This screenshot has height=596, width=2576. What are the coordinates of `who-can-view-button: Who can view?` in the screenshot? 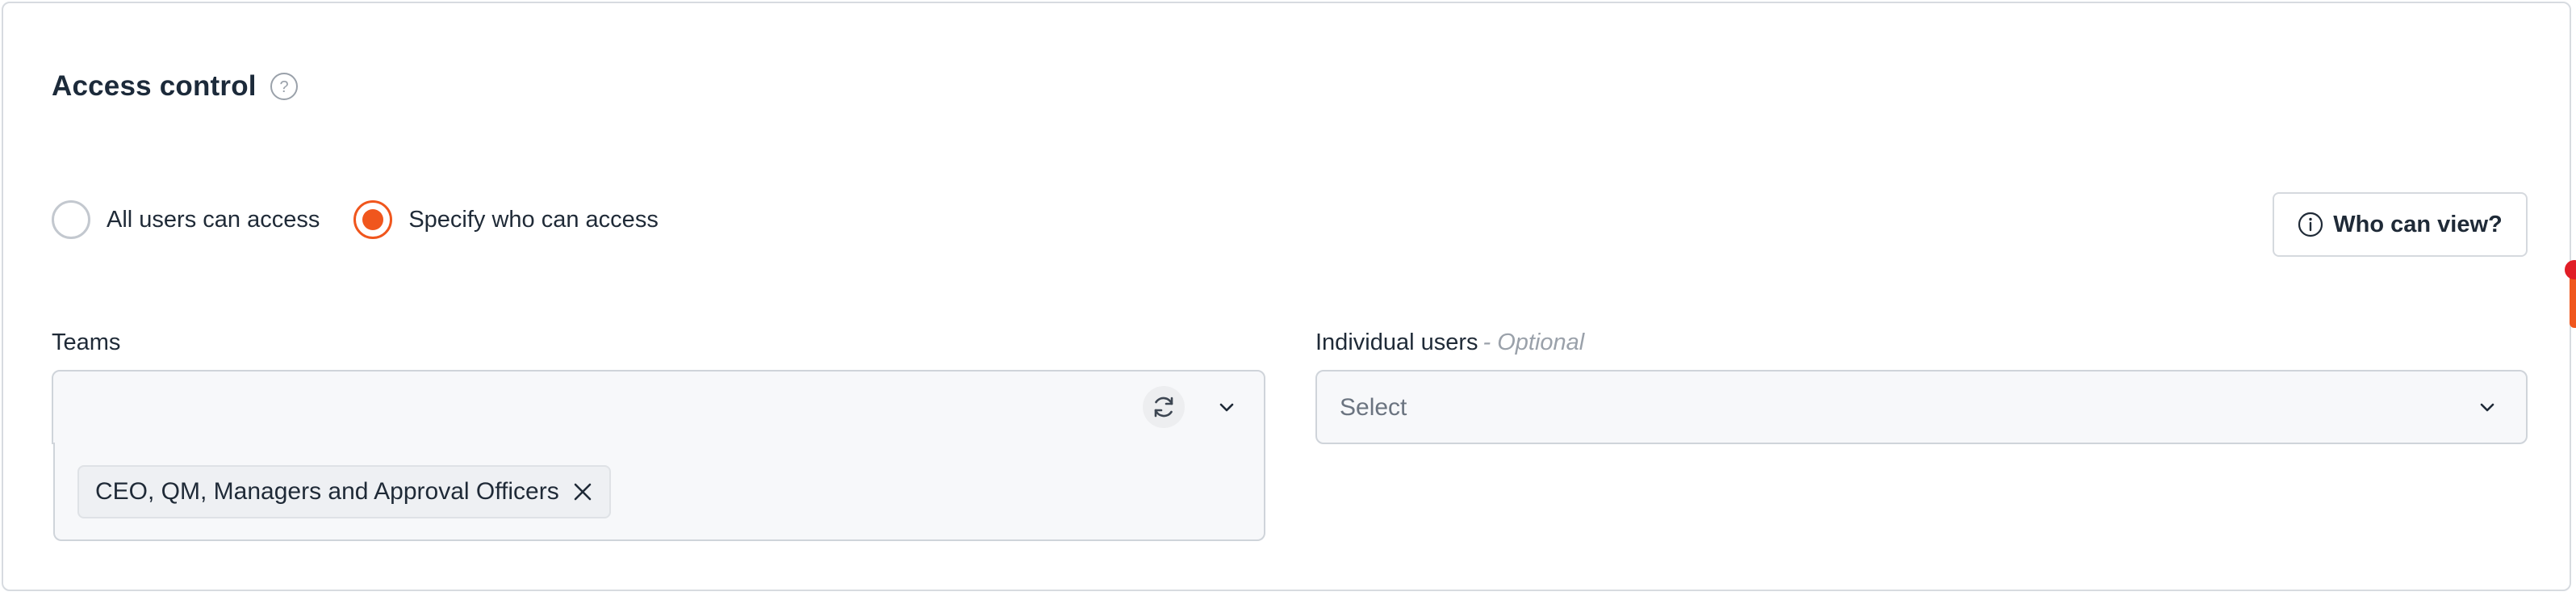 It's located at (2400, 224).